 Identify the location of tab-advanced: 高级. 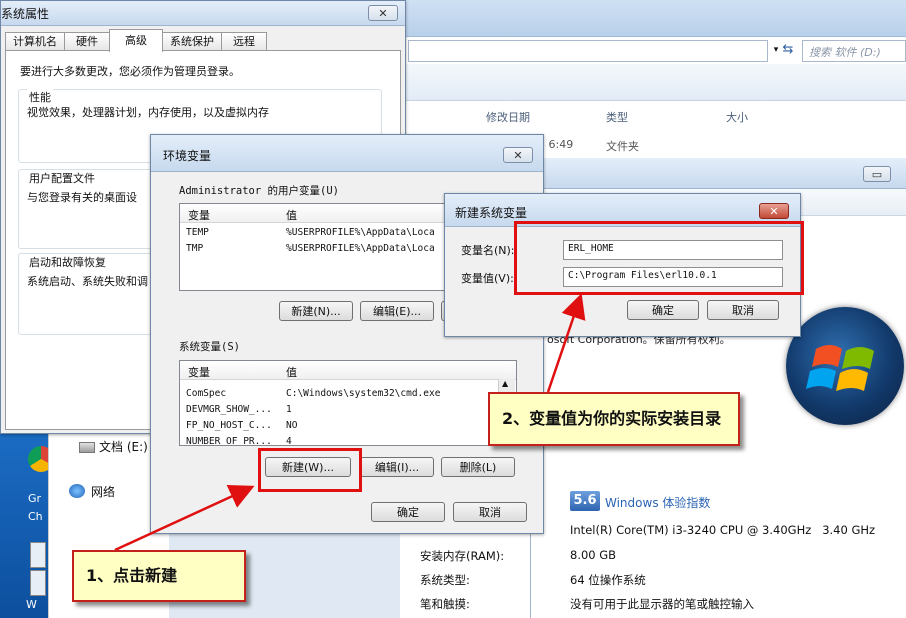
(136, 40).